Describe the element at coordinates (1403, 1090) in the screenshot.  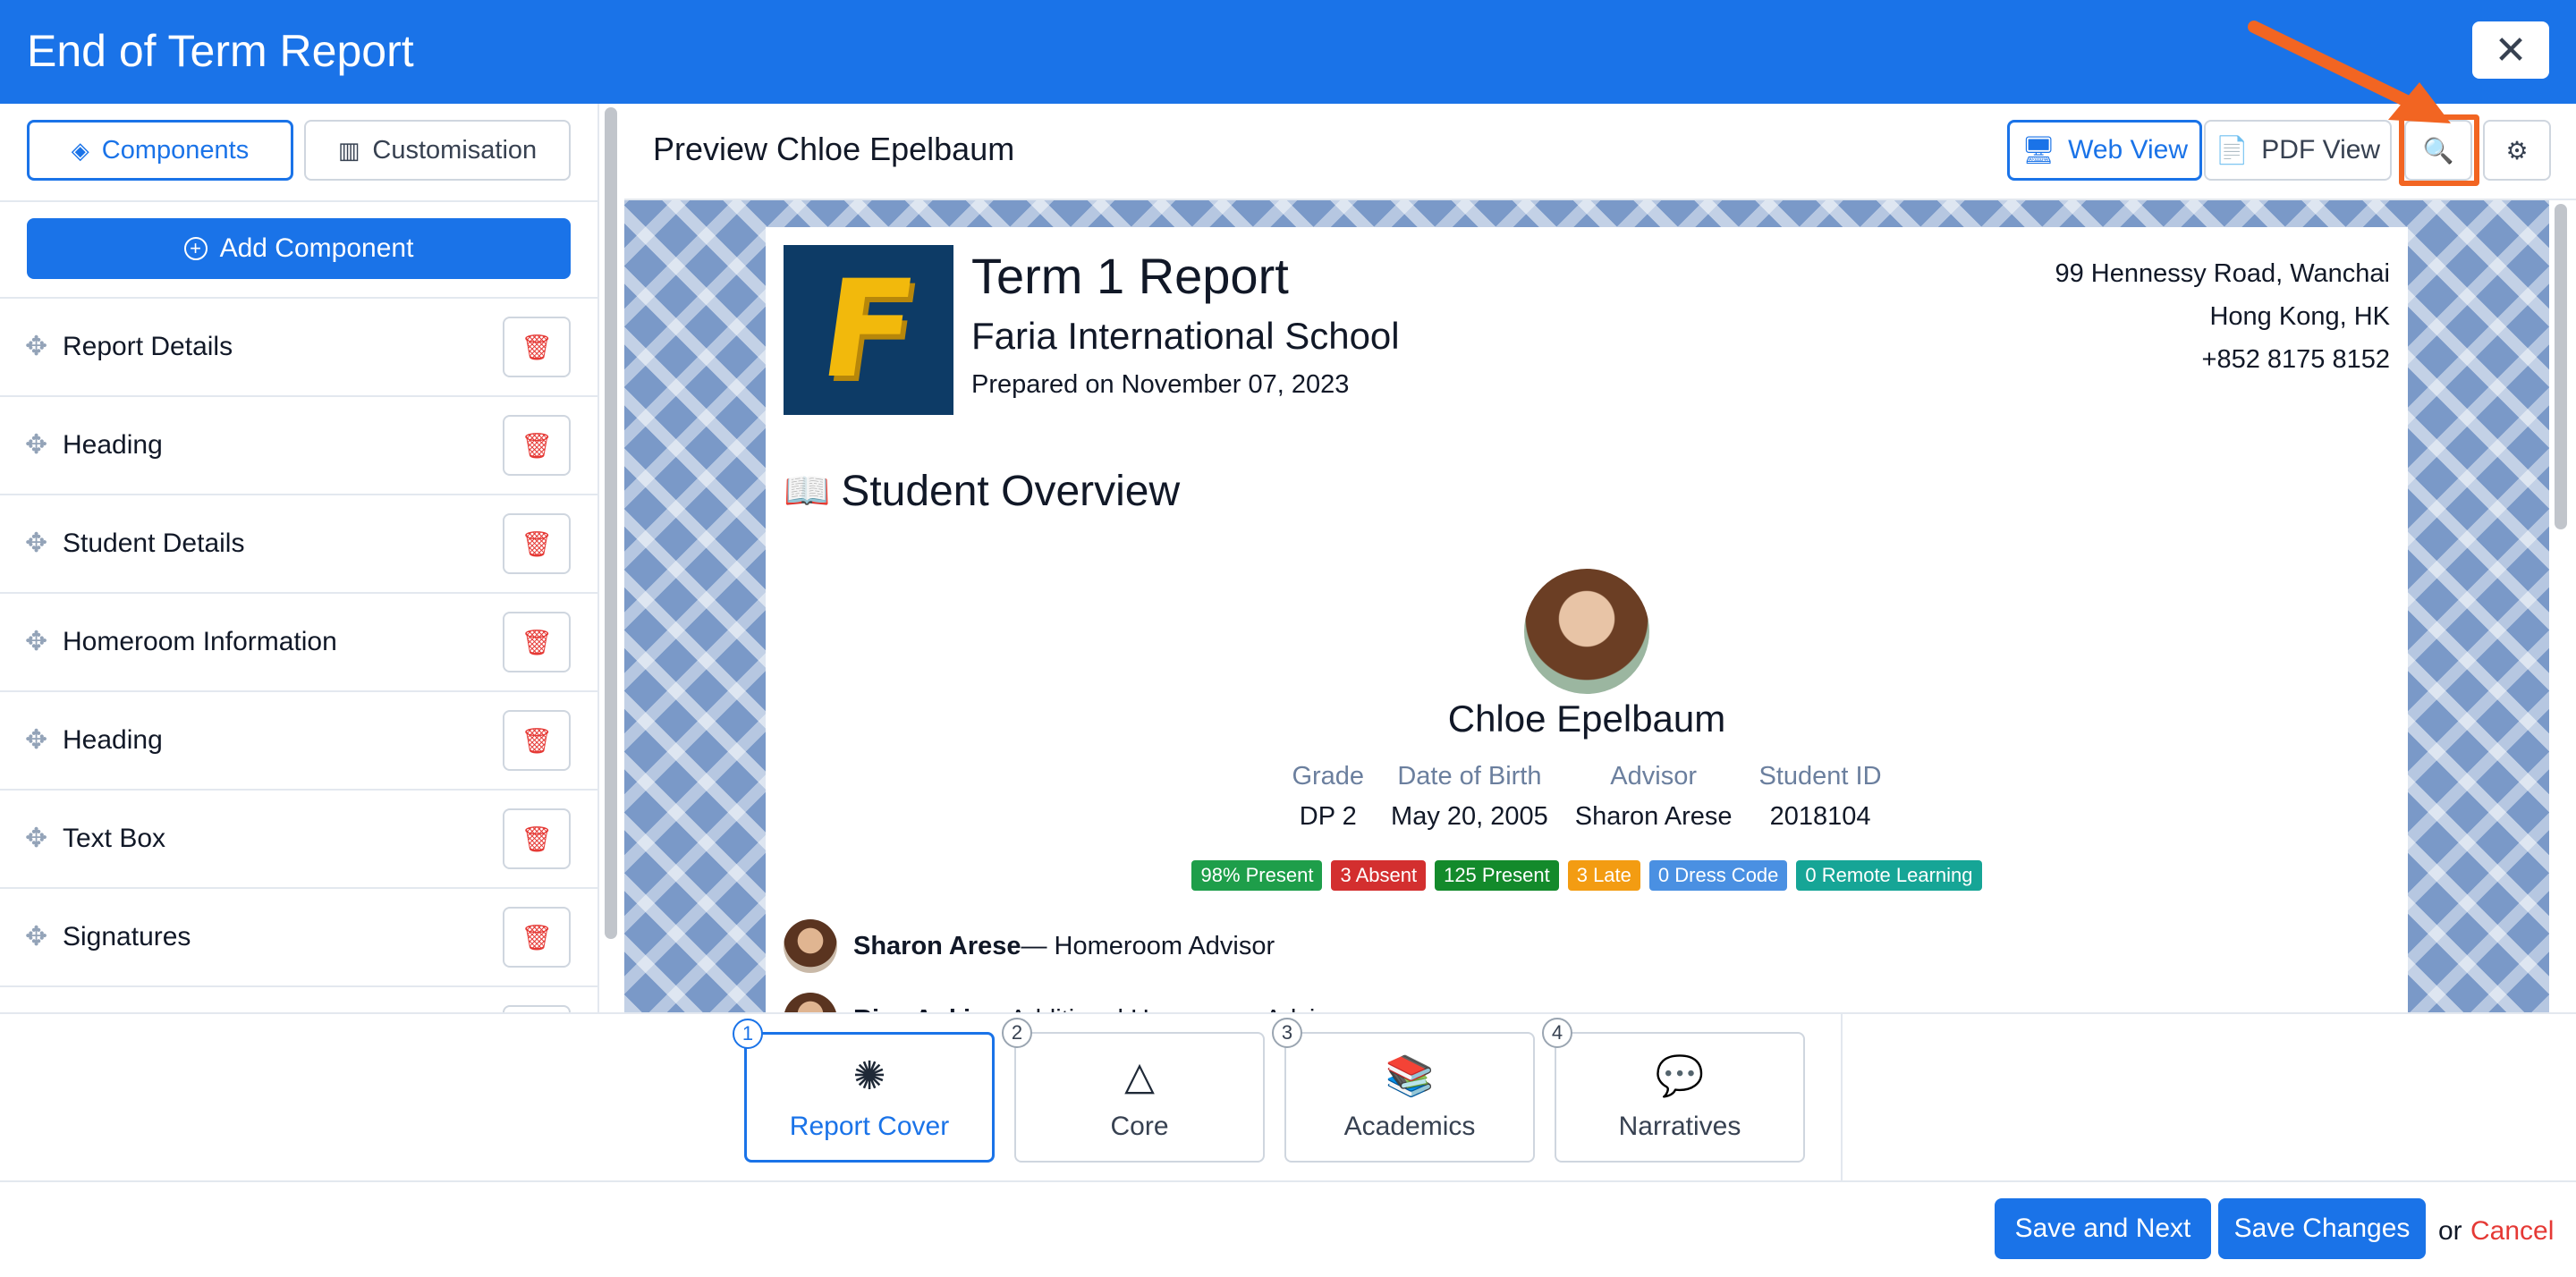
I see `step-academics: 3 📚 Academics` at that location.